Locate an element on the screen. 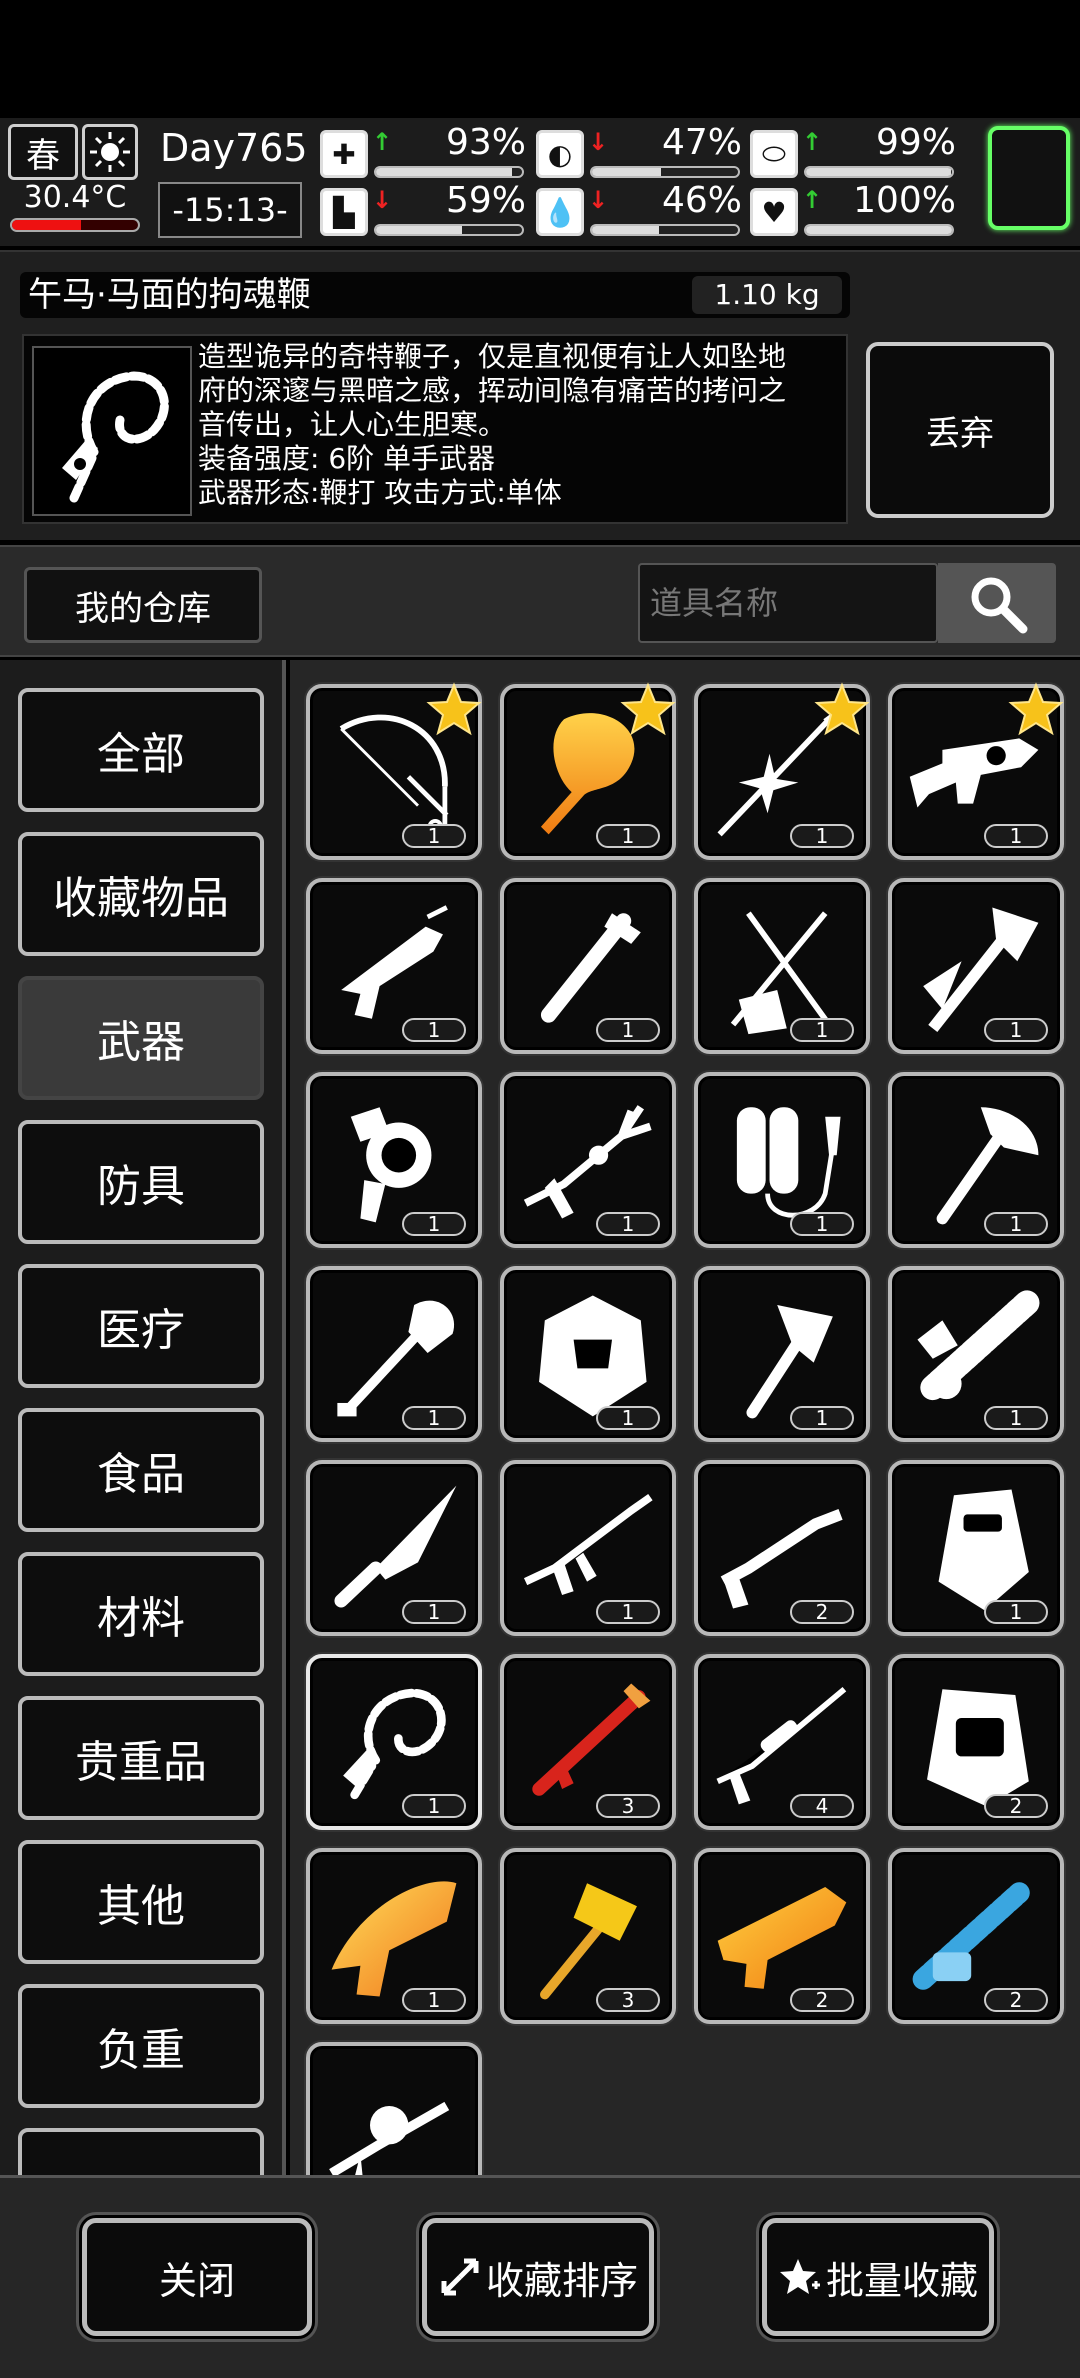 Image resolution: width=1080 pixels, height=2378 pixels. batch-favorite-button: 批量收藏 is located at coordinates (878, 2277).